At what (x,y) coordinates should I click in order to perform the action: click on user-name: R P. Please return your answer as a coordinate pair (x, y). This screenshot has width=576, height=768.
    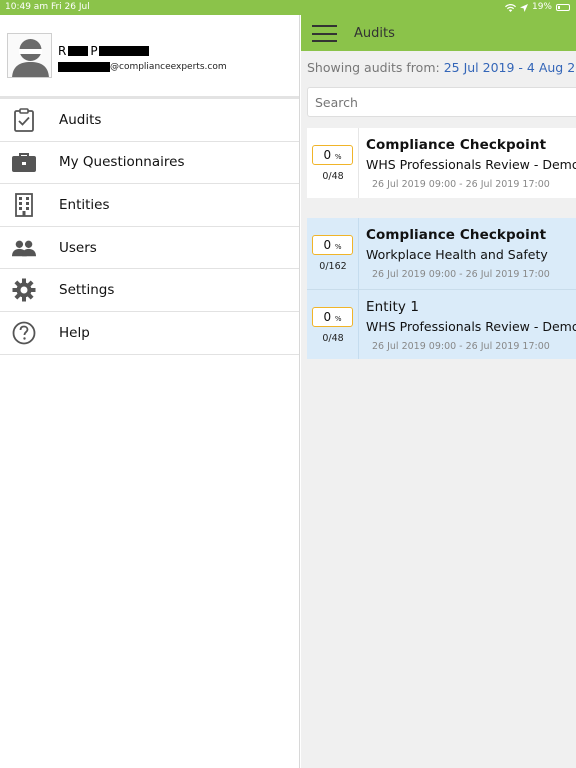
    Looking at the image, I should click on (103, 51).